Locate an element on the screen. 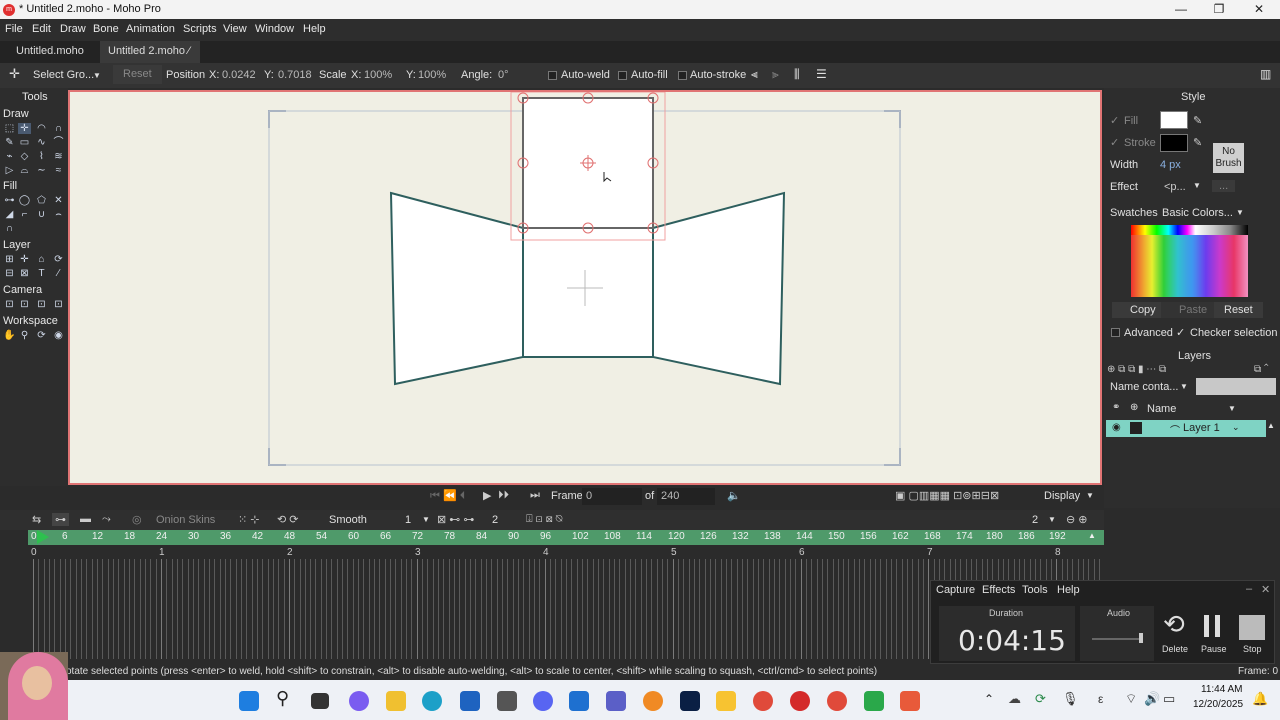 Image resolution: width=1280 pixels, height=720 pixels. stop-icon is located at coordinates (1252, 627).